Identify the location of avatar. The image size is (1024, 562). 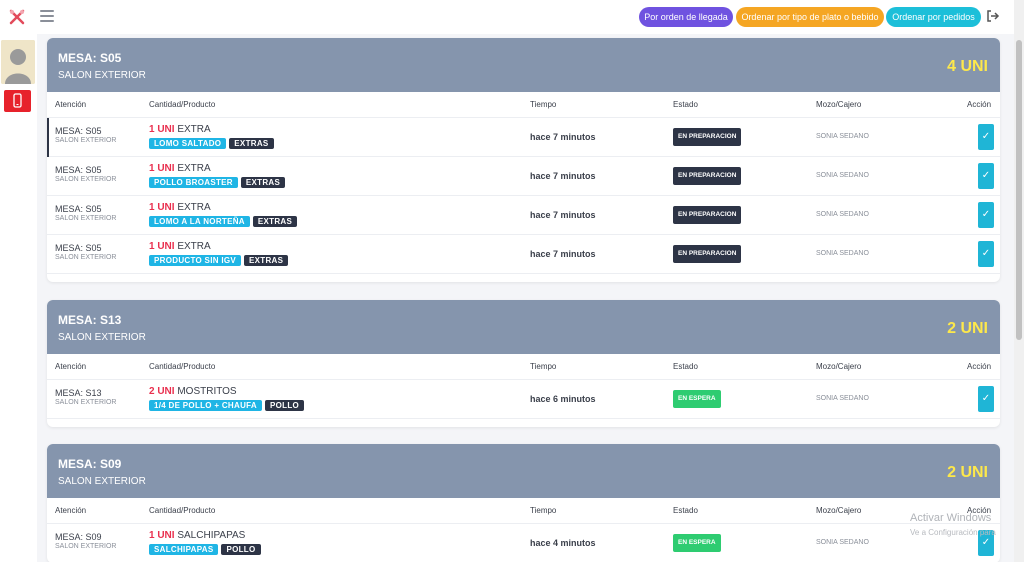
(18, 62).